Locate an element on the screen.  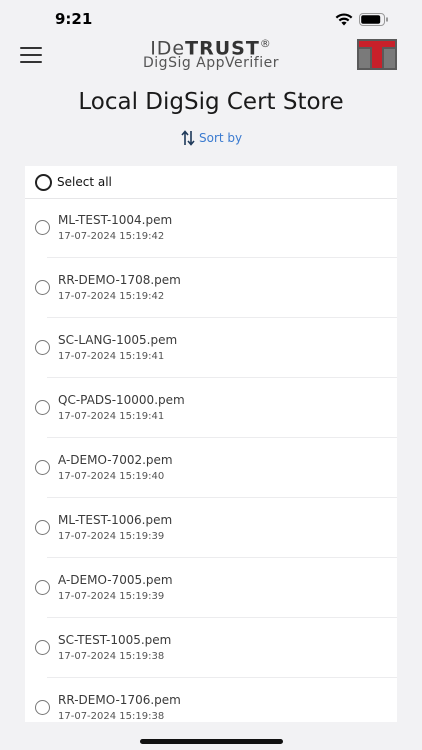
status-time: 9:21 is located at coordinates (74, 19).